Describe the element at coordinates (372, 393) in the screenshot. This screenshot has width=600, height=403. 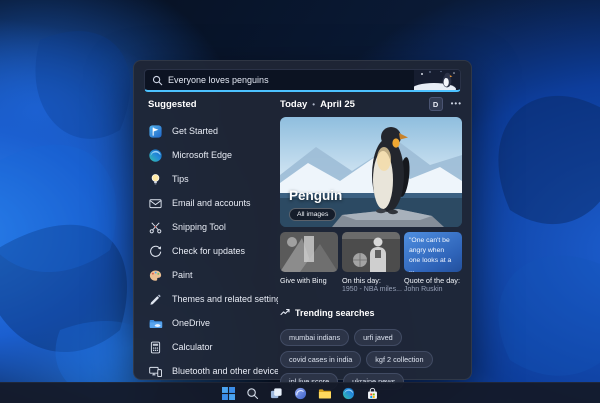
I see `store-icon` at that location.